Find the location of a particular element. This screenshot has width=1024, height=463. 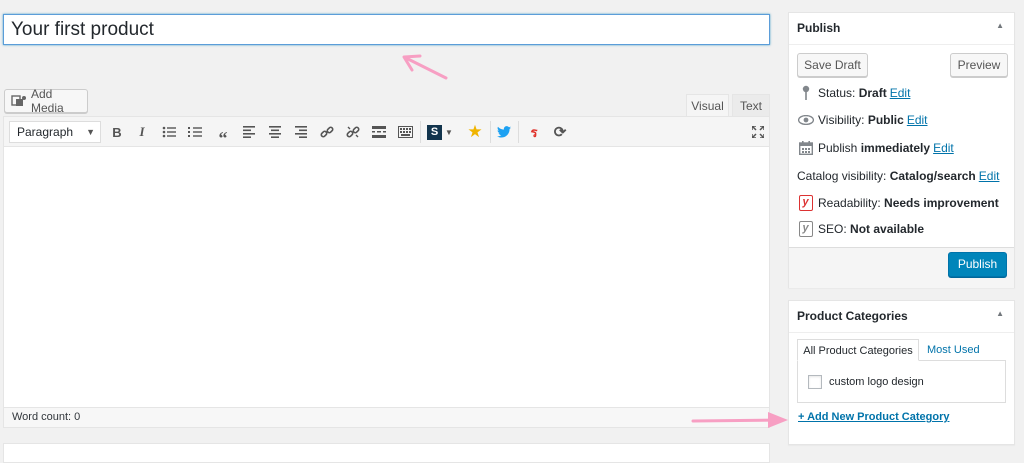

seo-label: SEO: is located at coordinates (832, 229).